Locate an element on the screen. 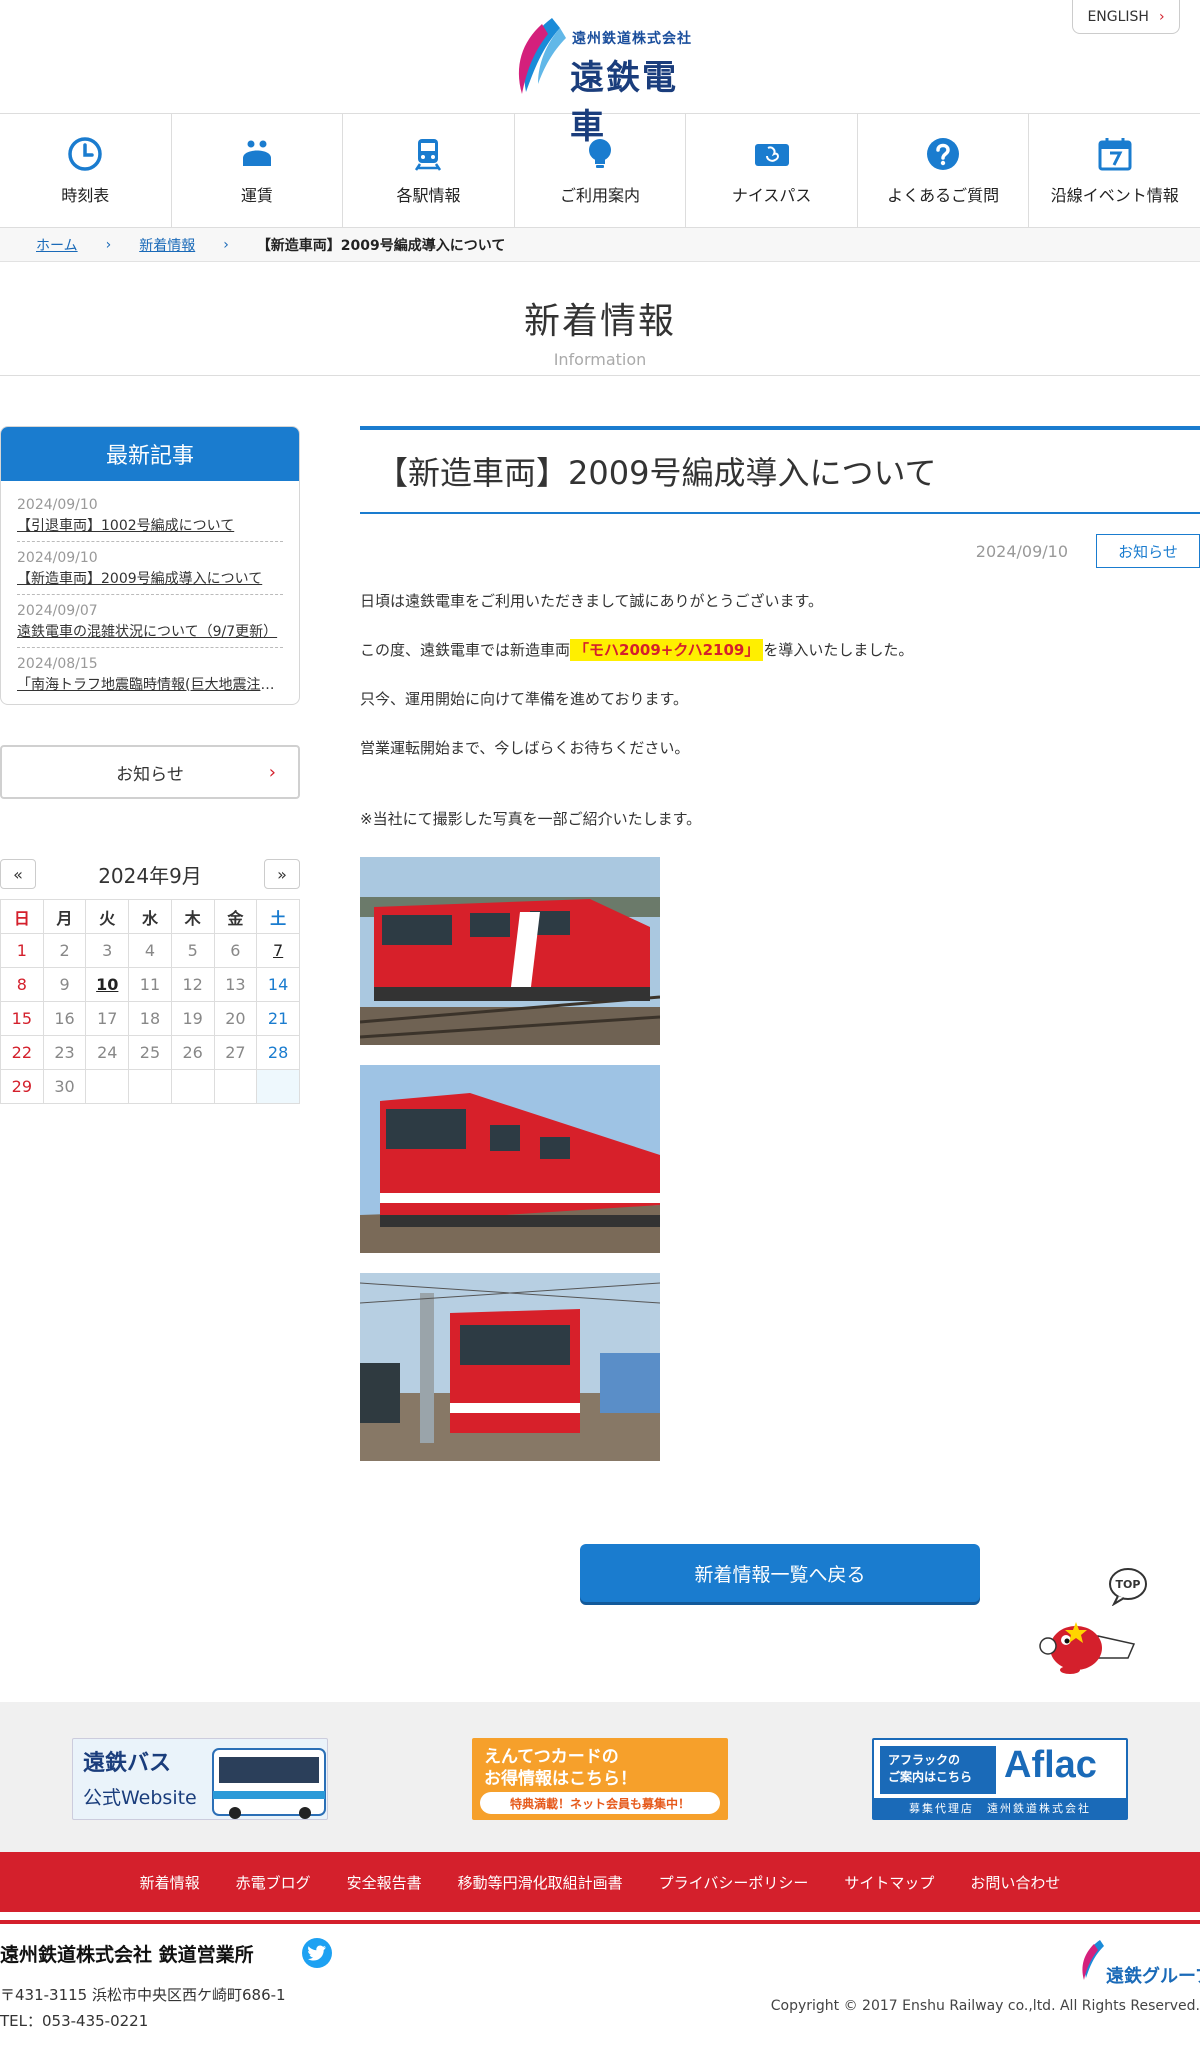  footer-link-safety-report: 安全報告書 is located at coordinates (384, 1882).